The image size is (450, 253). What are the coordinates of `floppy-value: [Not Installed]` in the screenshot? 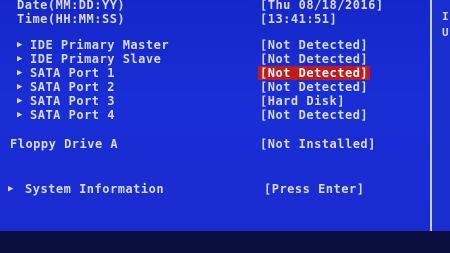 It's located at (318, 144).